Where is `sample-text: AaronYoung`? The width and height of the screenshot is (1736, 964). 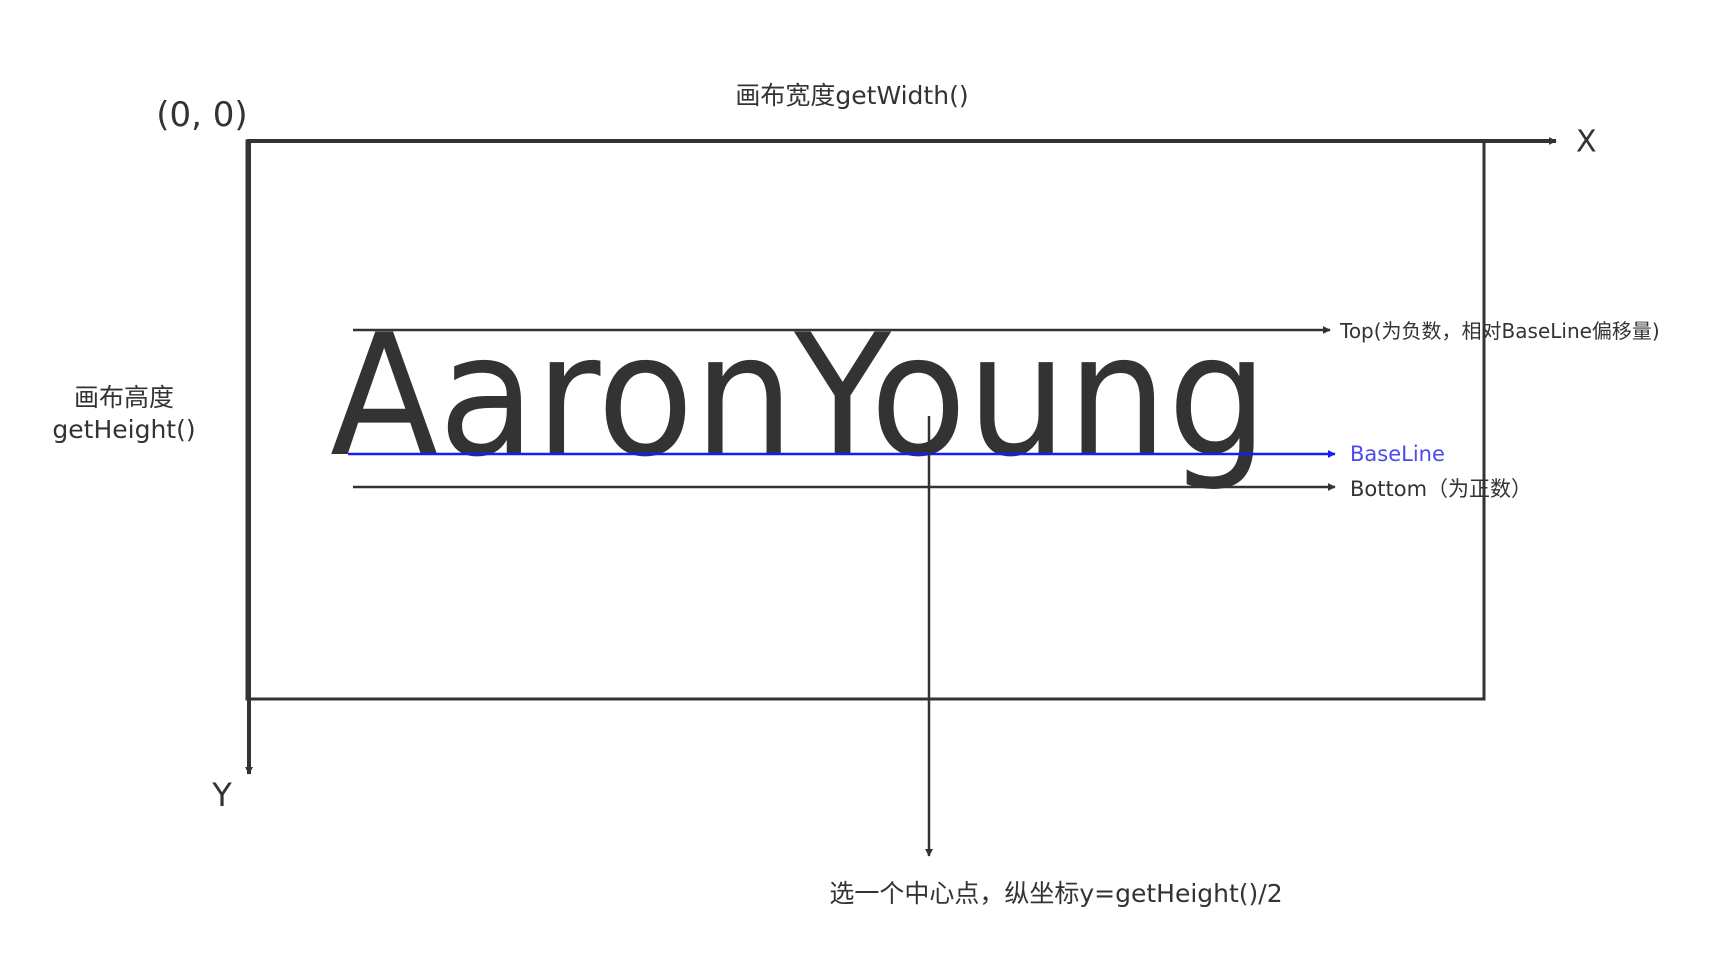 sample-text: AaronYoung is located at coordinates (799, 396).